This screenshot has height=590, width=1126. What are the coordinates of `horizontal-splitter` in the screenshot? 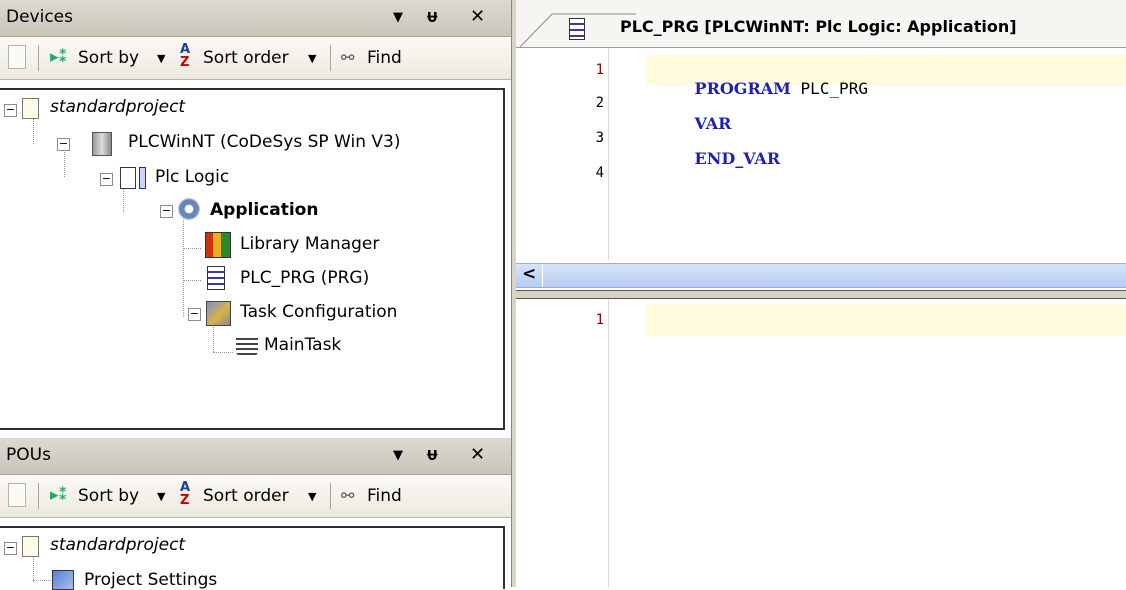 It's located at (821, 294).